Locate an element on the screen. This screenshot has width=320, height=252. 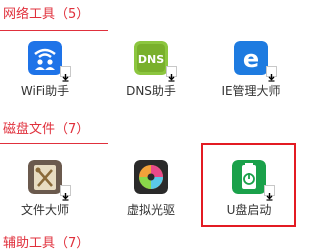
svg-text: e is located at coordinates (251, 59).